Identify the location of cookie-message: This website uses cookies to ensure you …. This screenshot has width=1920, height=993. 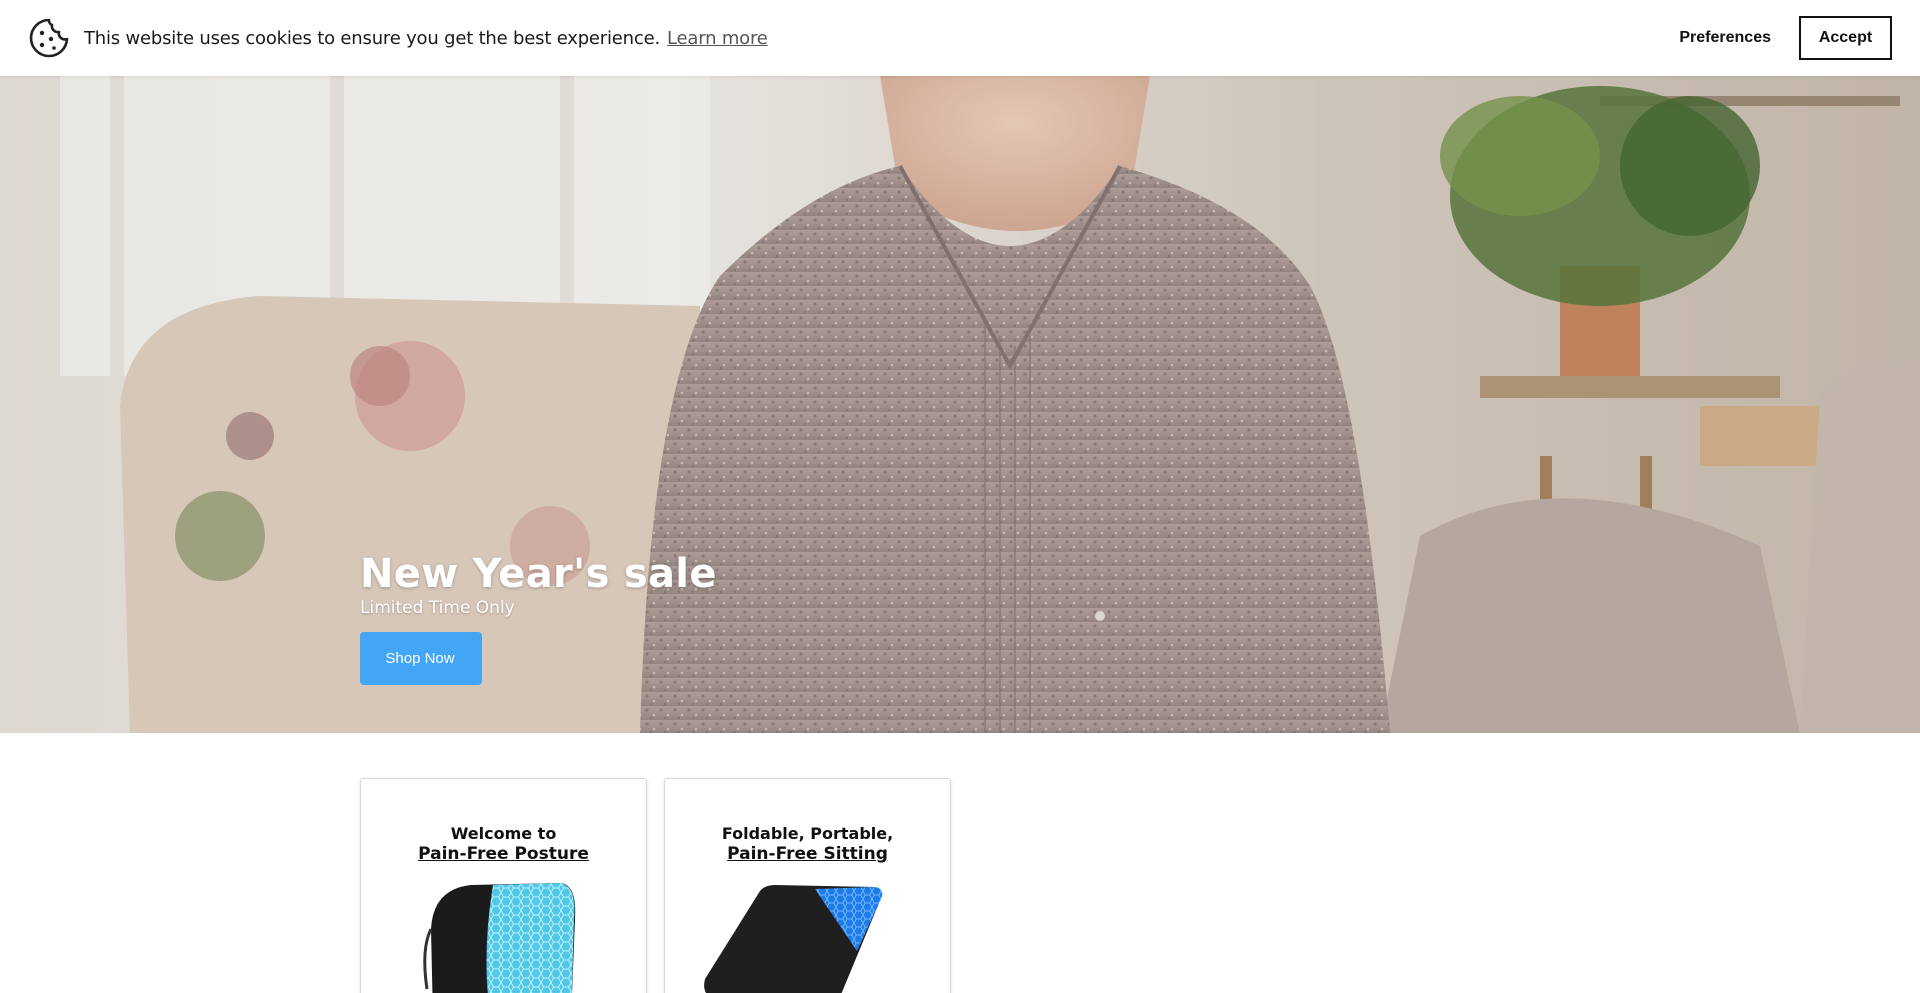
(372, 38).